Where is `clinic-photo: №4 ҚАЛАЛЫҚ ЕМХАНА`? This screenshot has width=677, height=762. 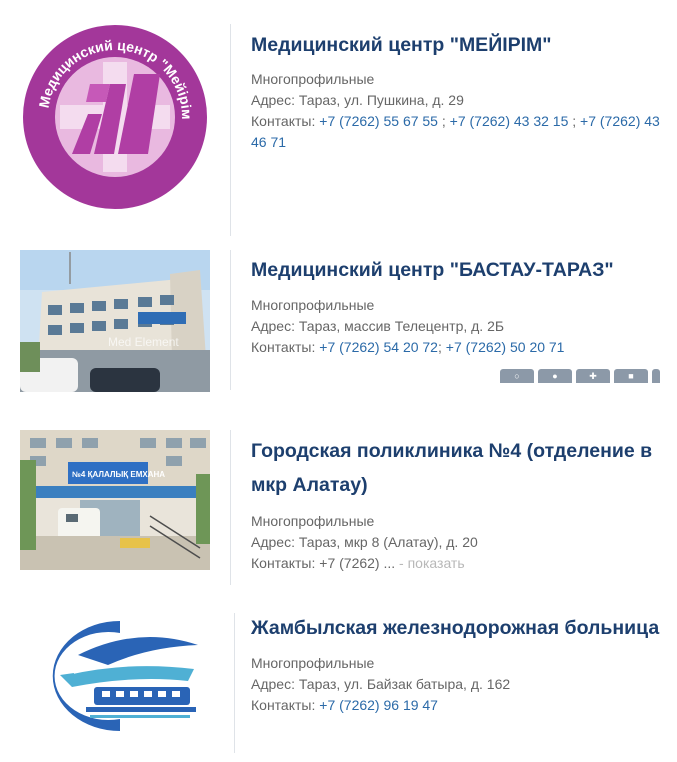
clinic-photo: №4 ҚАЛАЛЫҚ ЕМХАНА is located at coordinates (115, 500).